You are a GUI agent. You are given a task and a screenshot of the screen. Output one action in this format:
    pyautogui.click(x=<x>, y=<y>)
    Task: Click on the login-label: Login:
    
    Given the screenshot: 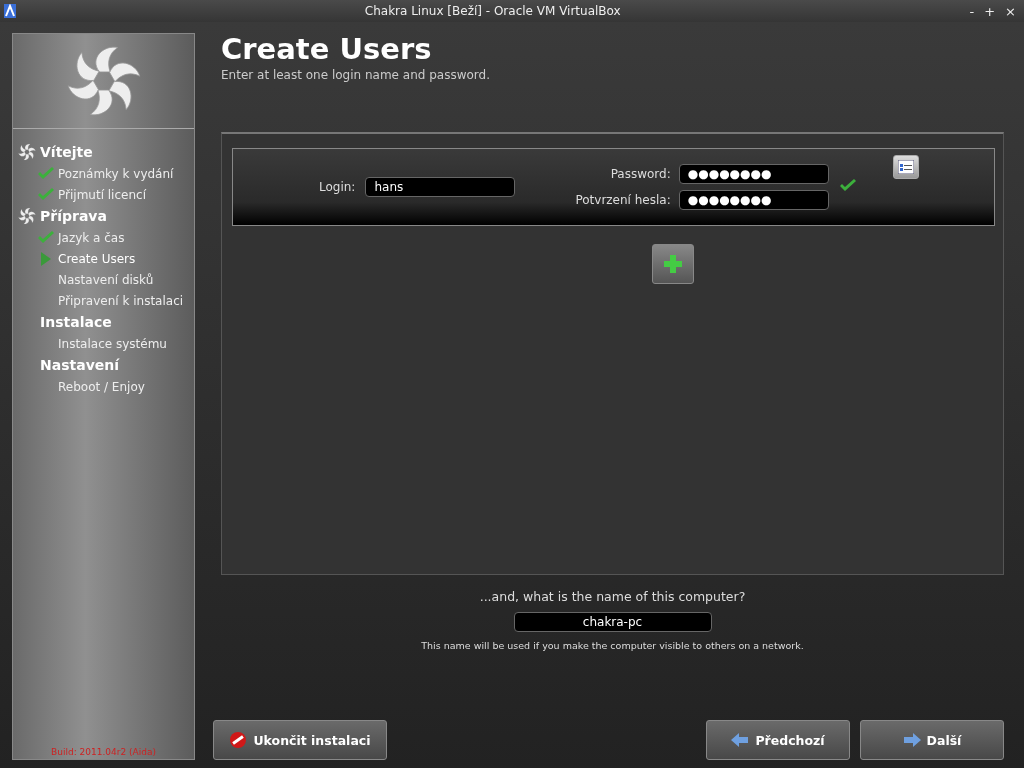 What is the action you would take?
    pyautogui.click(x=337, y=187)
    